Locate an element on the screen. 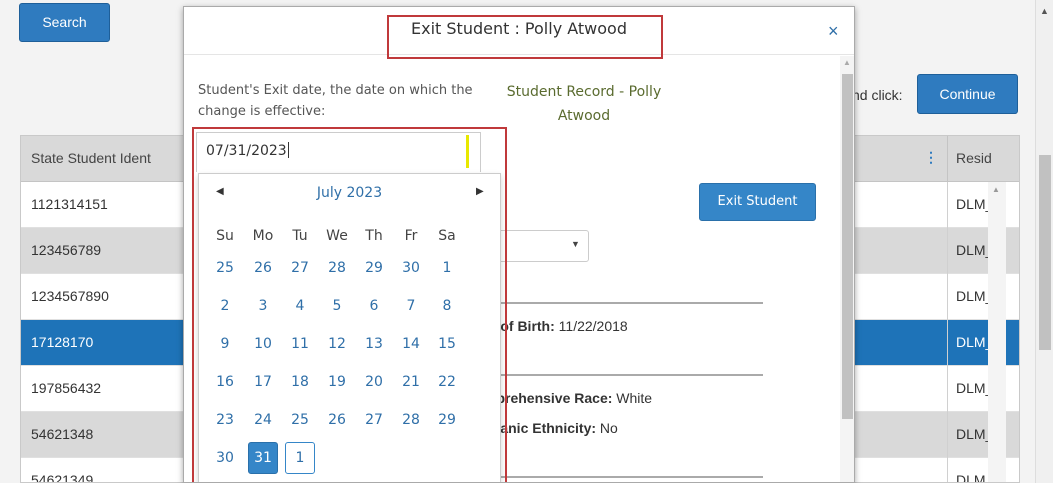 This screenshot has width=1053, height=483. continue-button: Continue is located at coordinates (967, 94).